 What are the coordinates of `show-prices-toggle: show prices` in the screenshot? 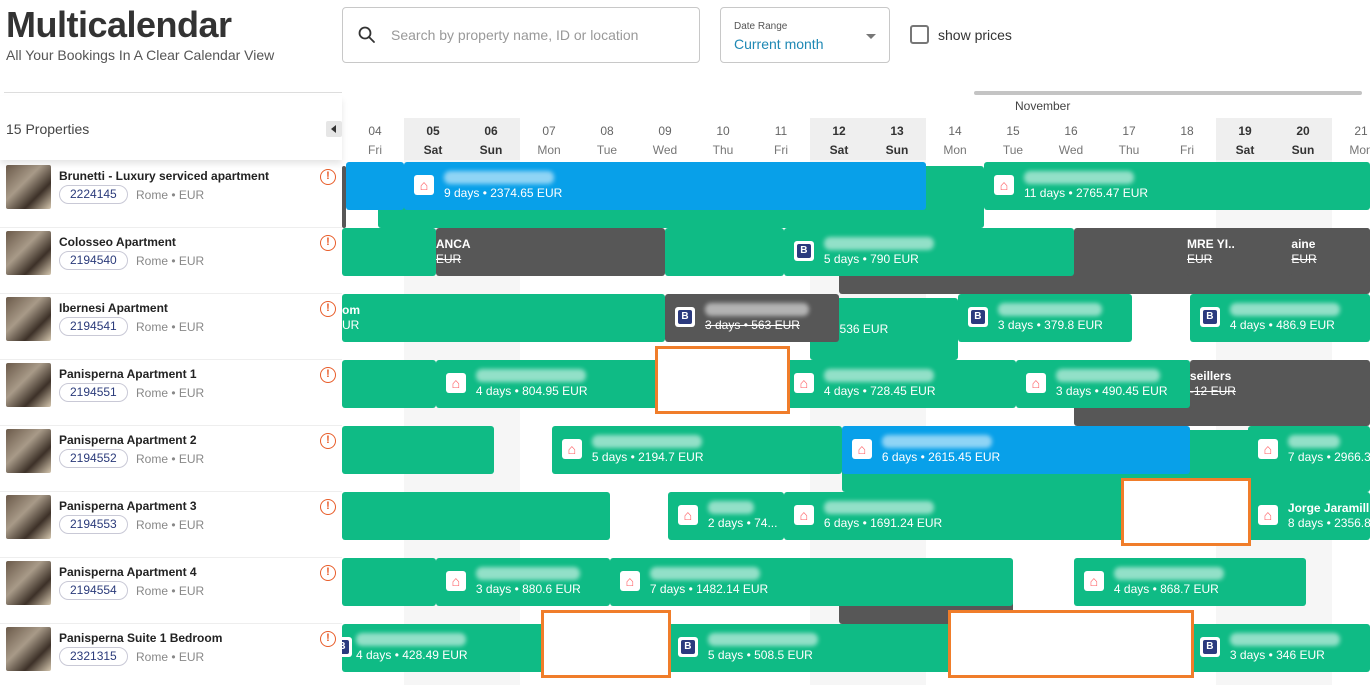 It's located at (961, 34).